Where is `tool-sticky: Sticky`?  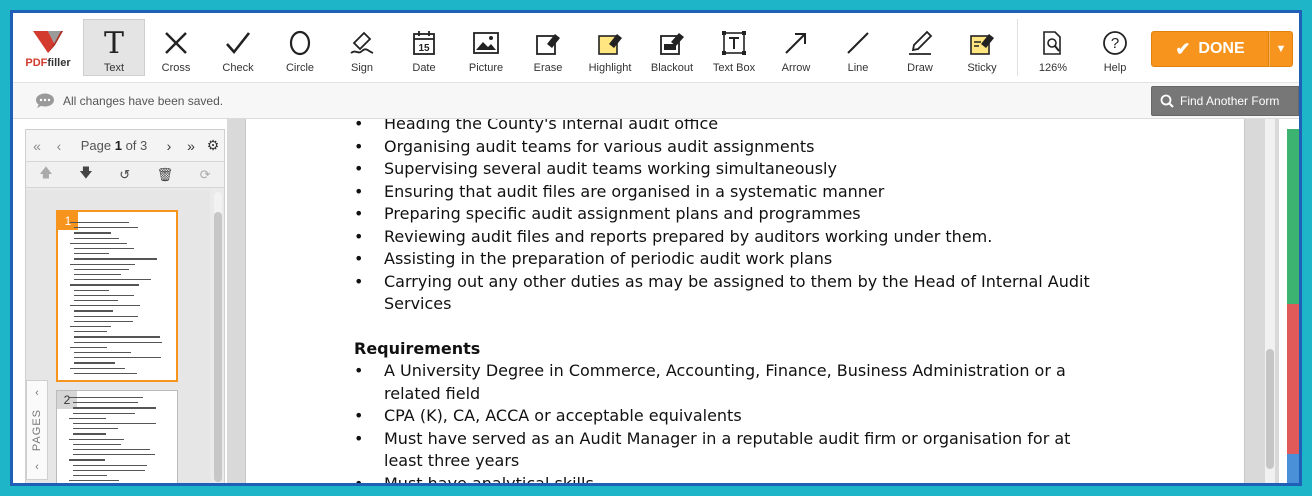 tool-sticky: Sticky is located at coordinates (982, 47).